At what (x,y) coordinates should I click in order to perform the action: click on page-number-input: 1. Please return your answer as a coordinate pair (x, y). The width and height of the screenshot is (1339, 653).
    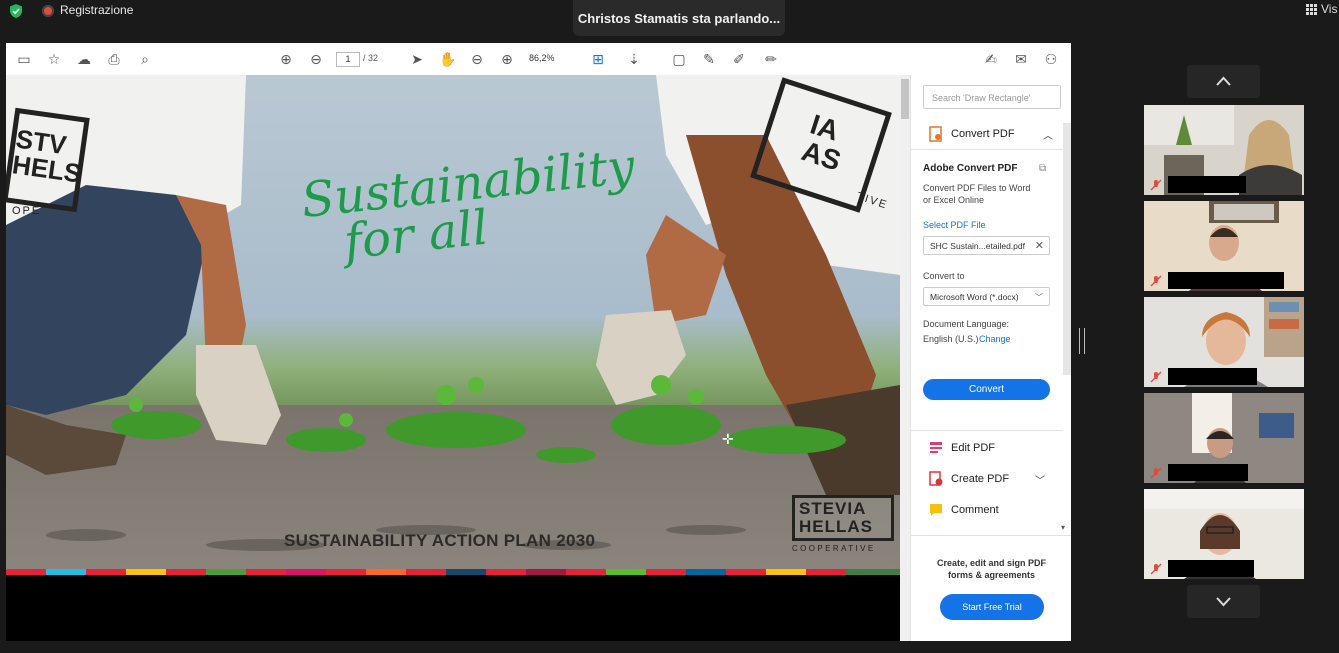
    Looking at the image, I should click on (348, 59).